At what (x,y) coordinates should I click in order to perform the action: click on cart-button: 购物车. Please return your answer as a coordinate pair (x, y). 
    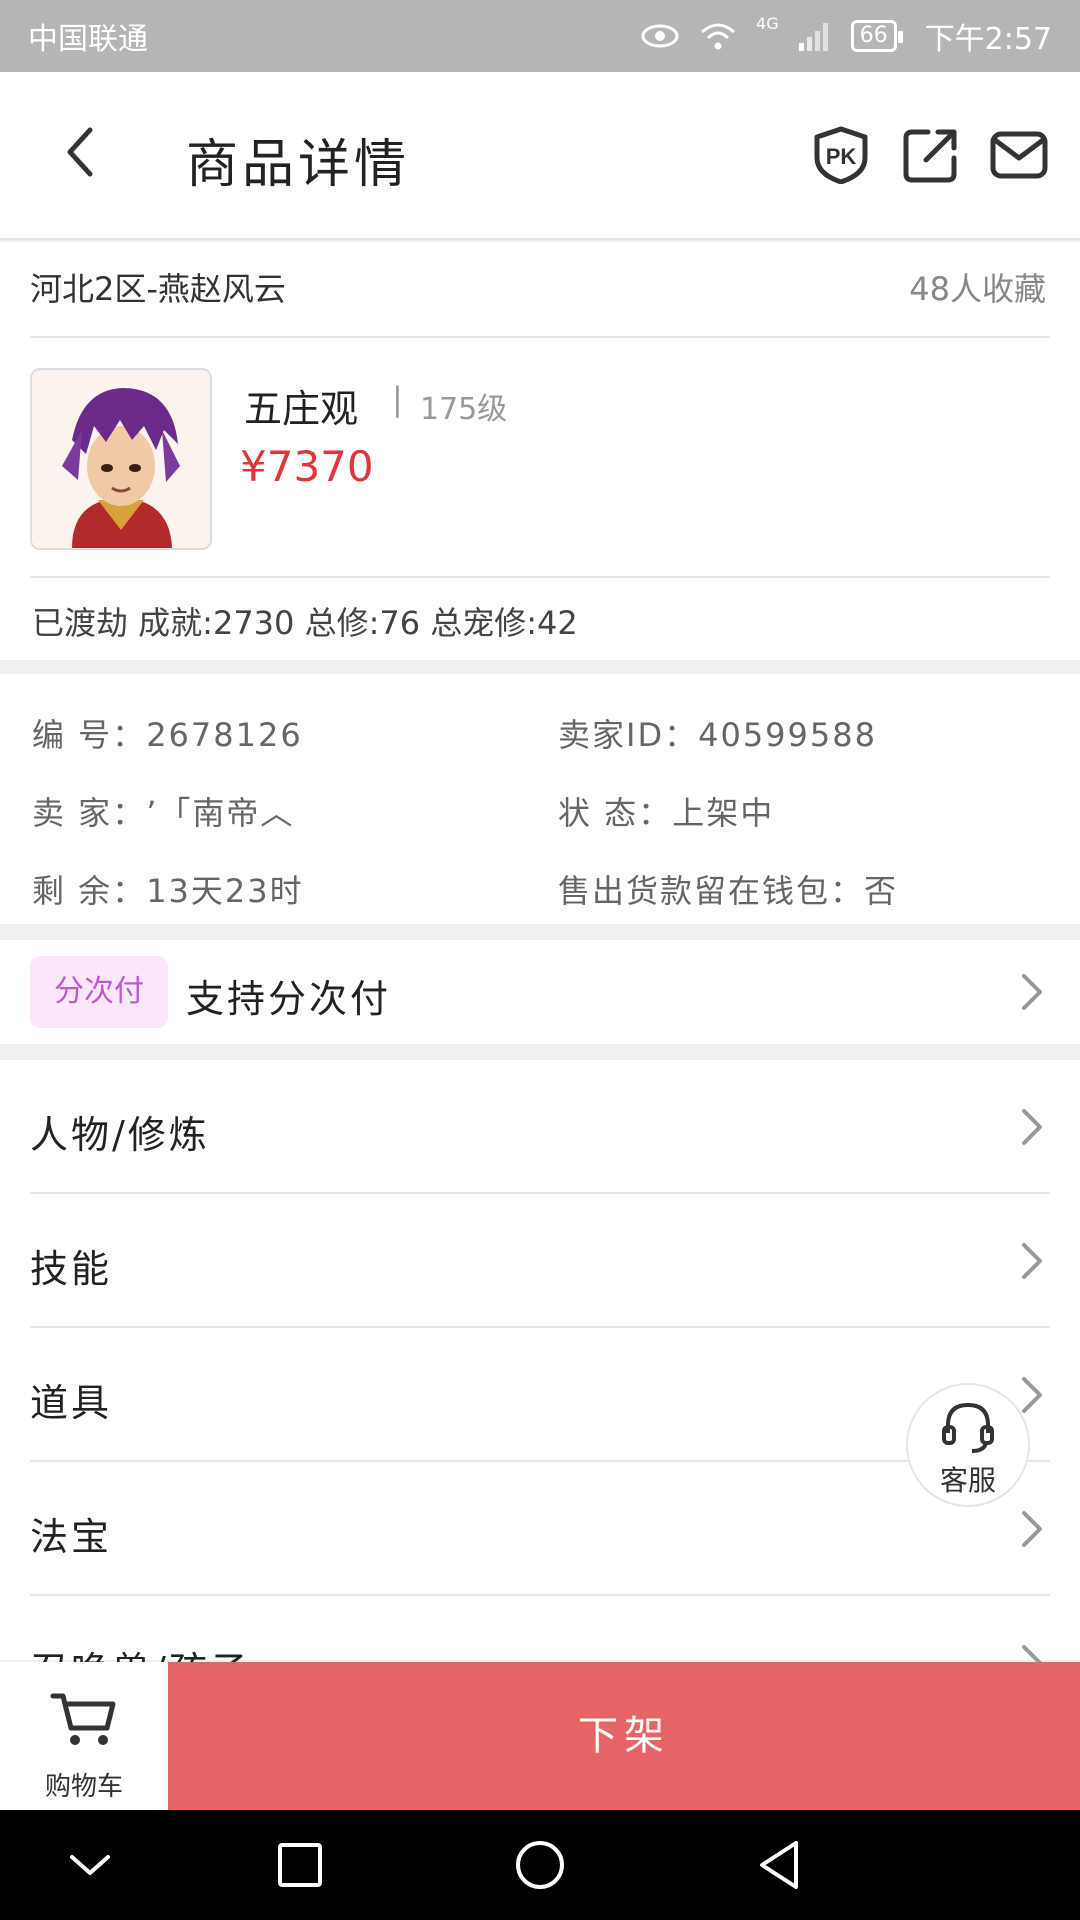
    Looking at the image, I should click on (84, 1736).